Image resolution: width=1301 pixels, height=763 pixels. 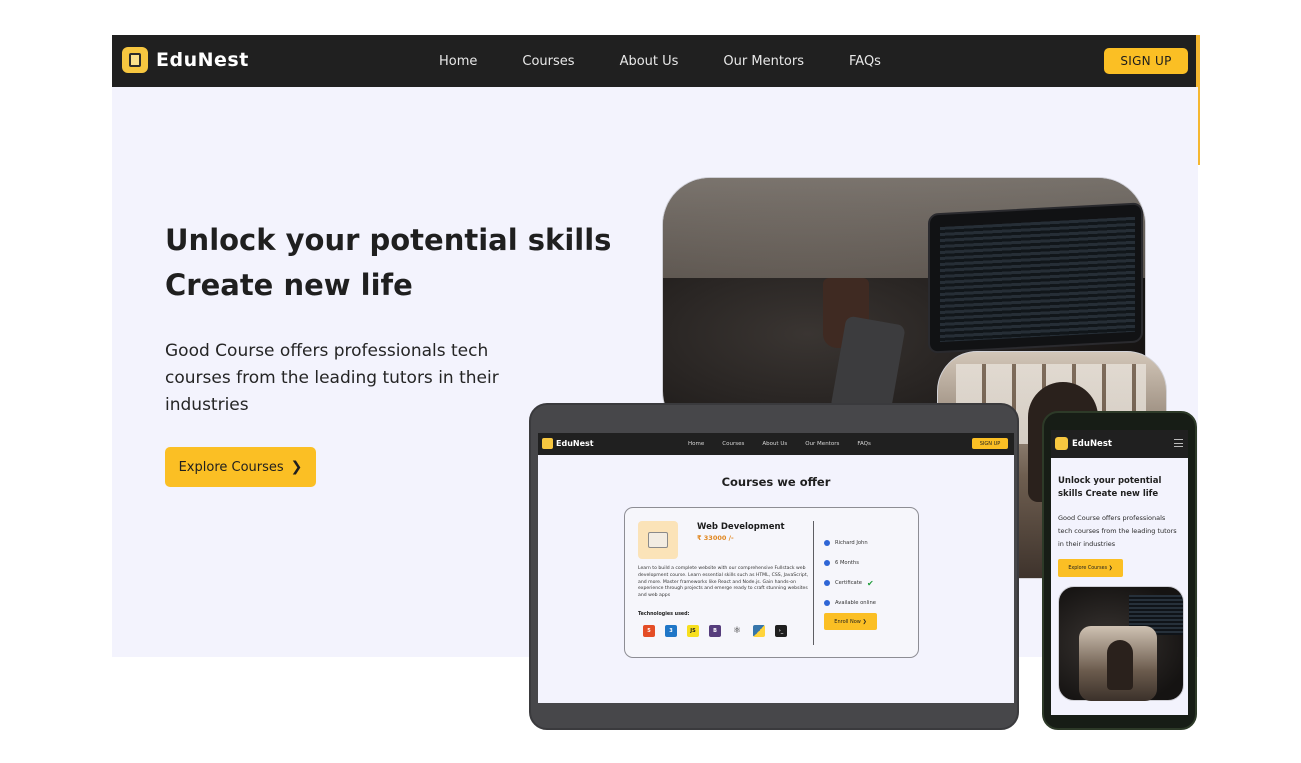 I want to click on phone-explore-label: Explore Courses, so click(x=1088, y=568).